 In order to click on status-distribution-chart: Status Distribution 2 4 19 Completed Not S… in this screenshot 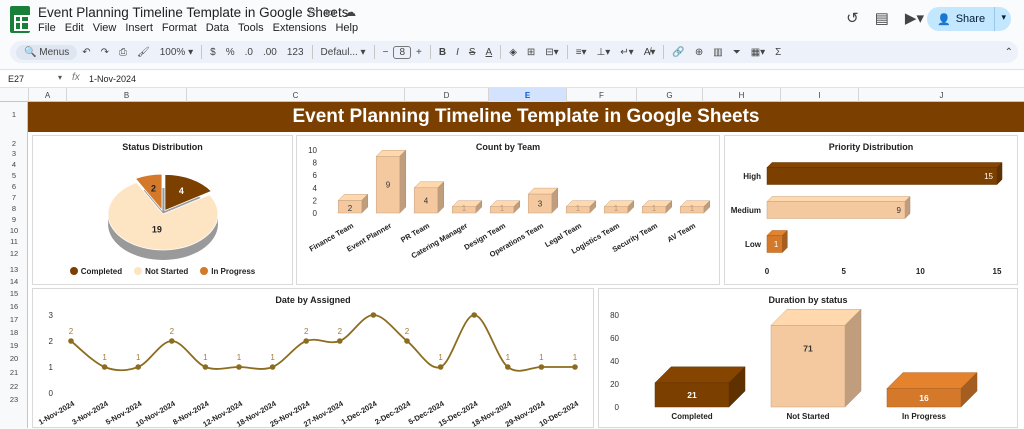, I will do `click(162, 210)`.